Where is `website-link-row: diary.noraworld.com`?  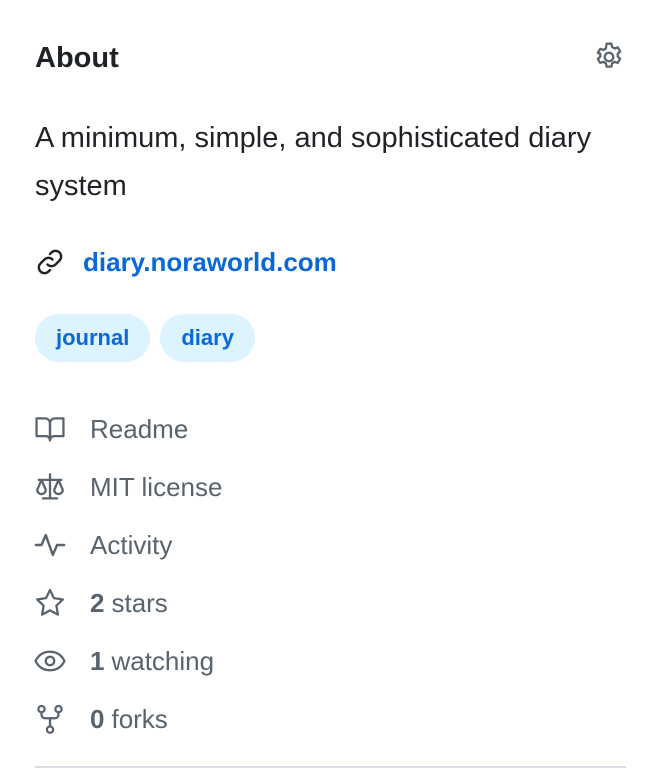 website-link-row: diary.noraworld.com is located at coordinates (186, 262).